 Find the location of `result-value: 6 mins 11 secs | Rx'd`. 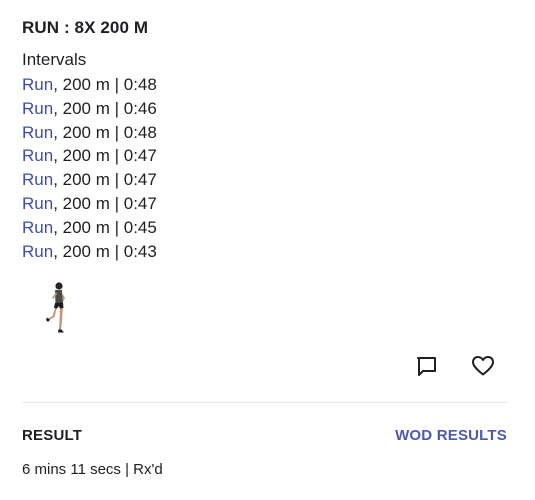

result-value: 6 mins 11 secs | Rx'd is located at coordinates (92, 469).